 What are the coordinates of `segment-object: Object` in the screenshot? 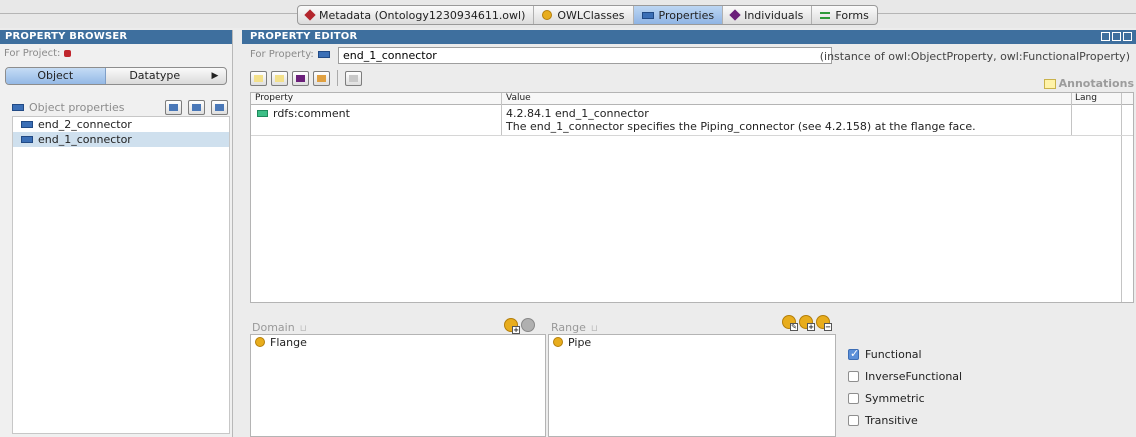 It's located at (56, 76).